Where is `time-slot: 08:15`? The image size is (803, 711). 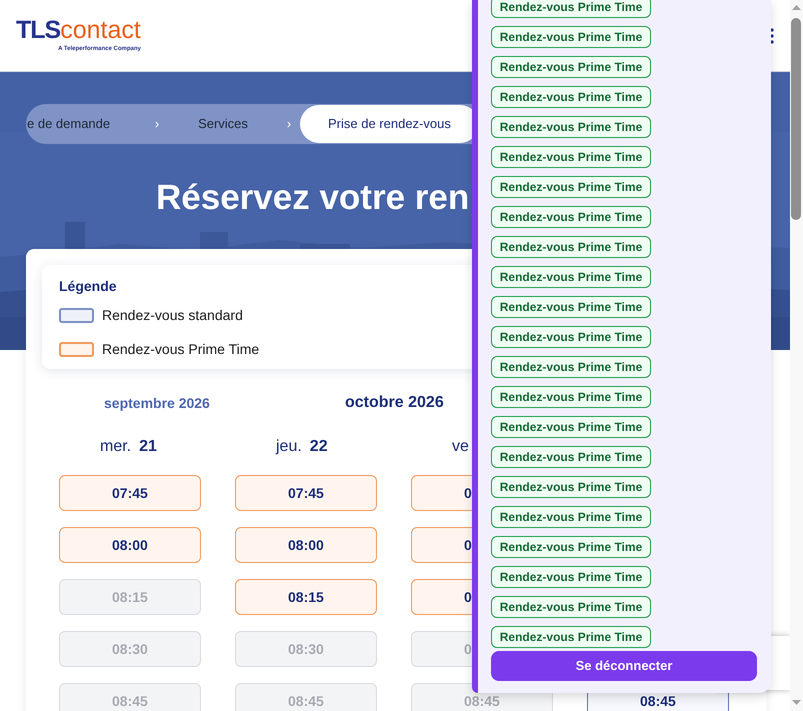 time-slot: 08:15 is located at coordinates (306, 597).